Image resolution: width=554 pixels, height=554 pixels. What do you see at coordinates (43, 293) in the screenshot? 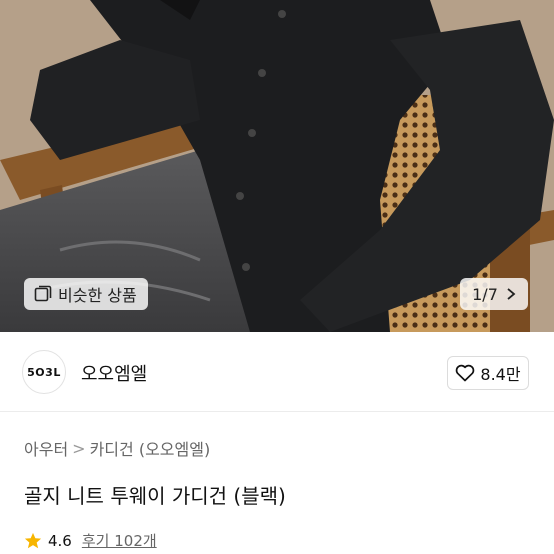
I see `image-stack-icon` at bounding box center [43, 293].